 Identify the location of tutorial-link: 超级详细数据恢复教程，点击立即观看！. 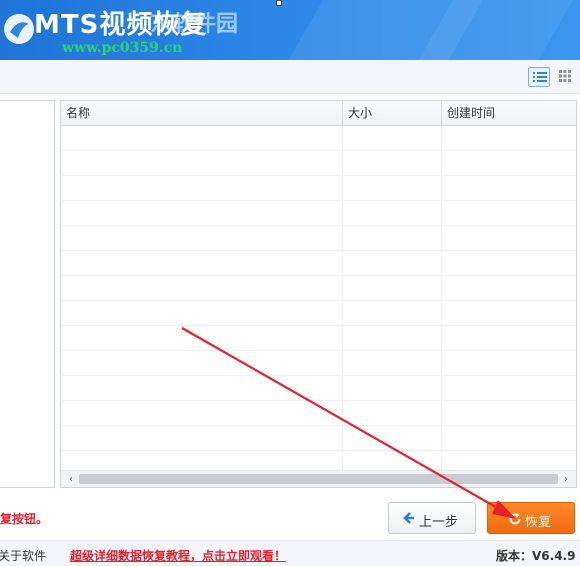
(178, 555).